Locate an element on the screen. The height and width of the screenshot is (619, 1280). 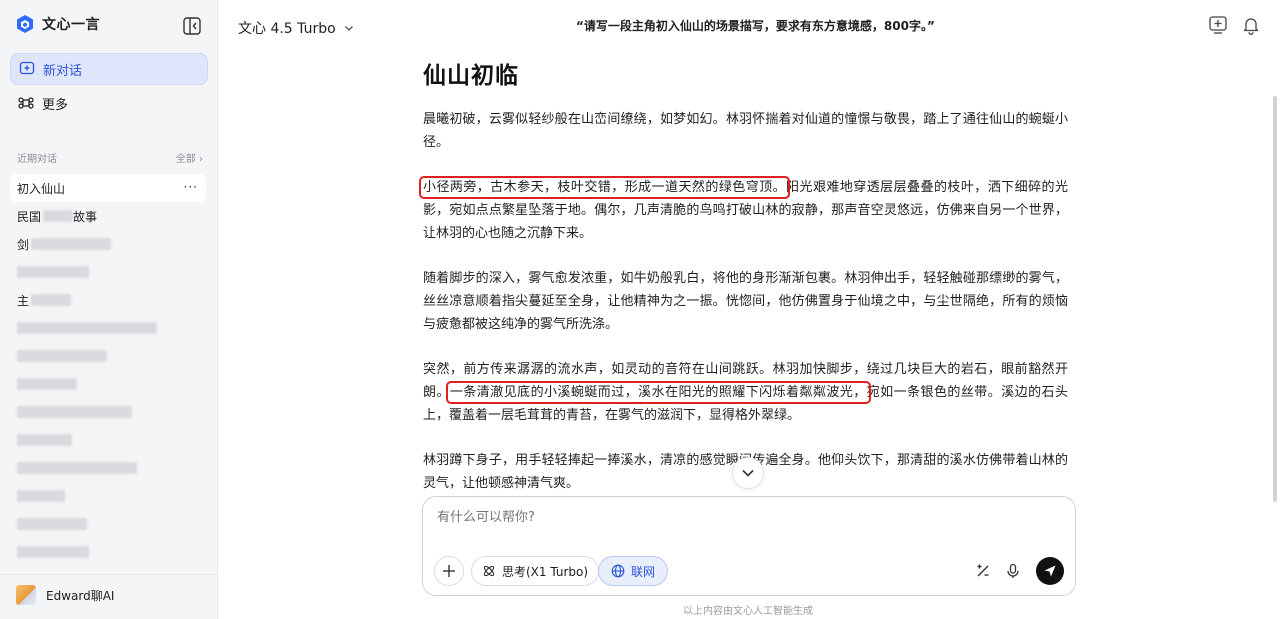
deep-think-toggle: 思考(X1 Turbo) is located at coordinates (535, 571).